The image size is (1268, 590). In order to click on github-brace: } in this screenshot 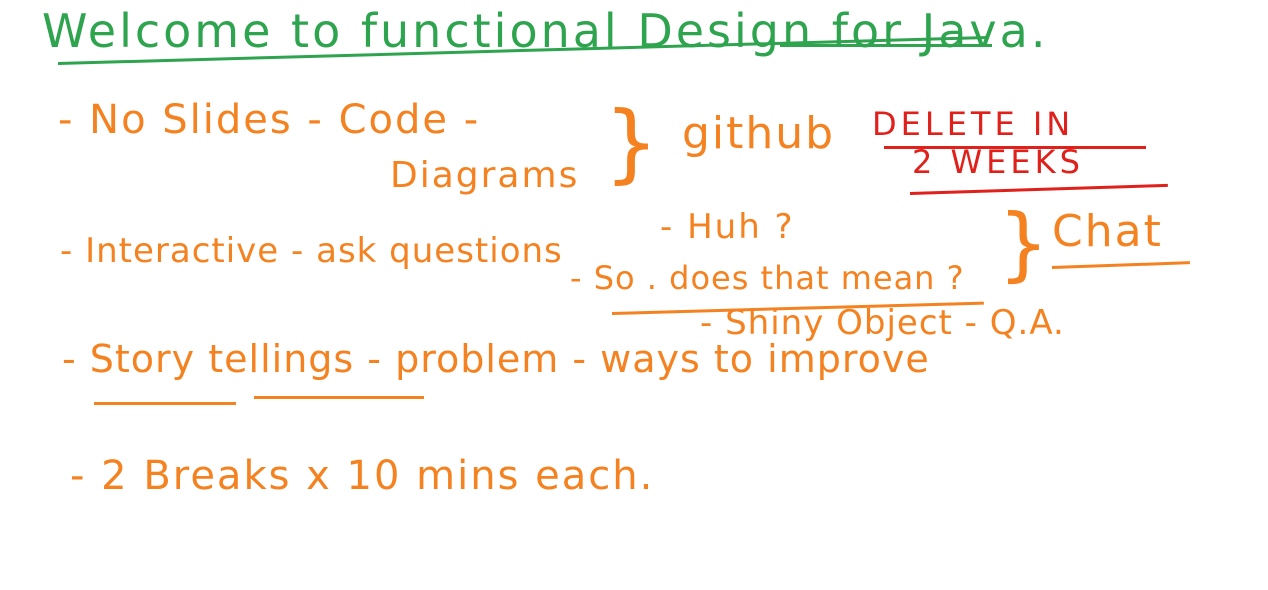, I will do `click(631, 143)`.